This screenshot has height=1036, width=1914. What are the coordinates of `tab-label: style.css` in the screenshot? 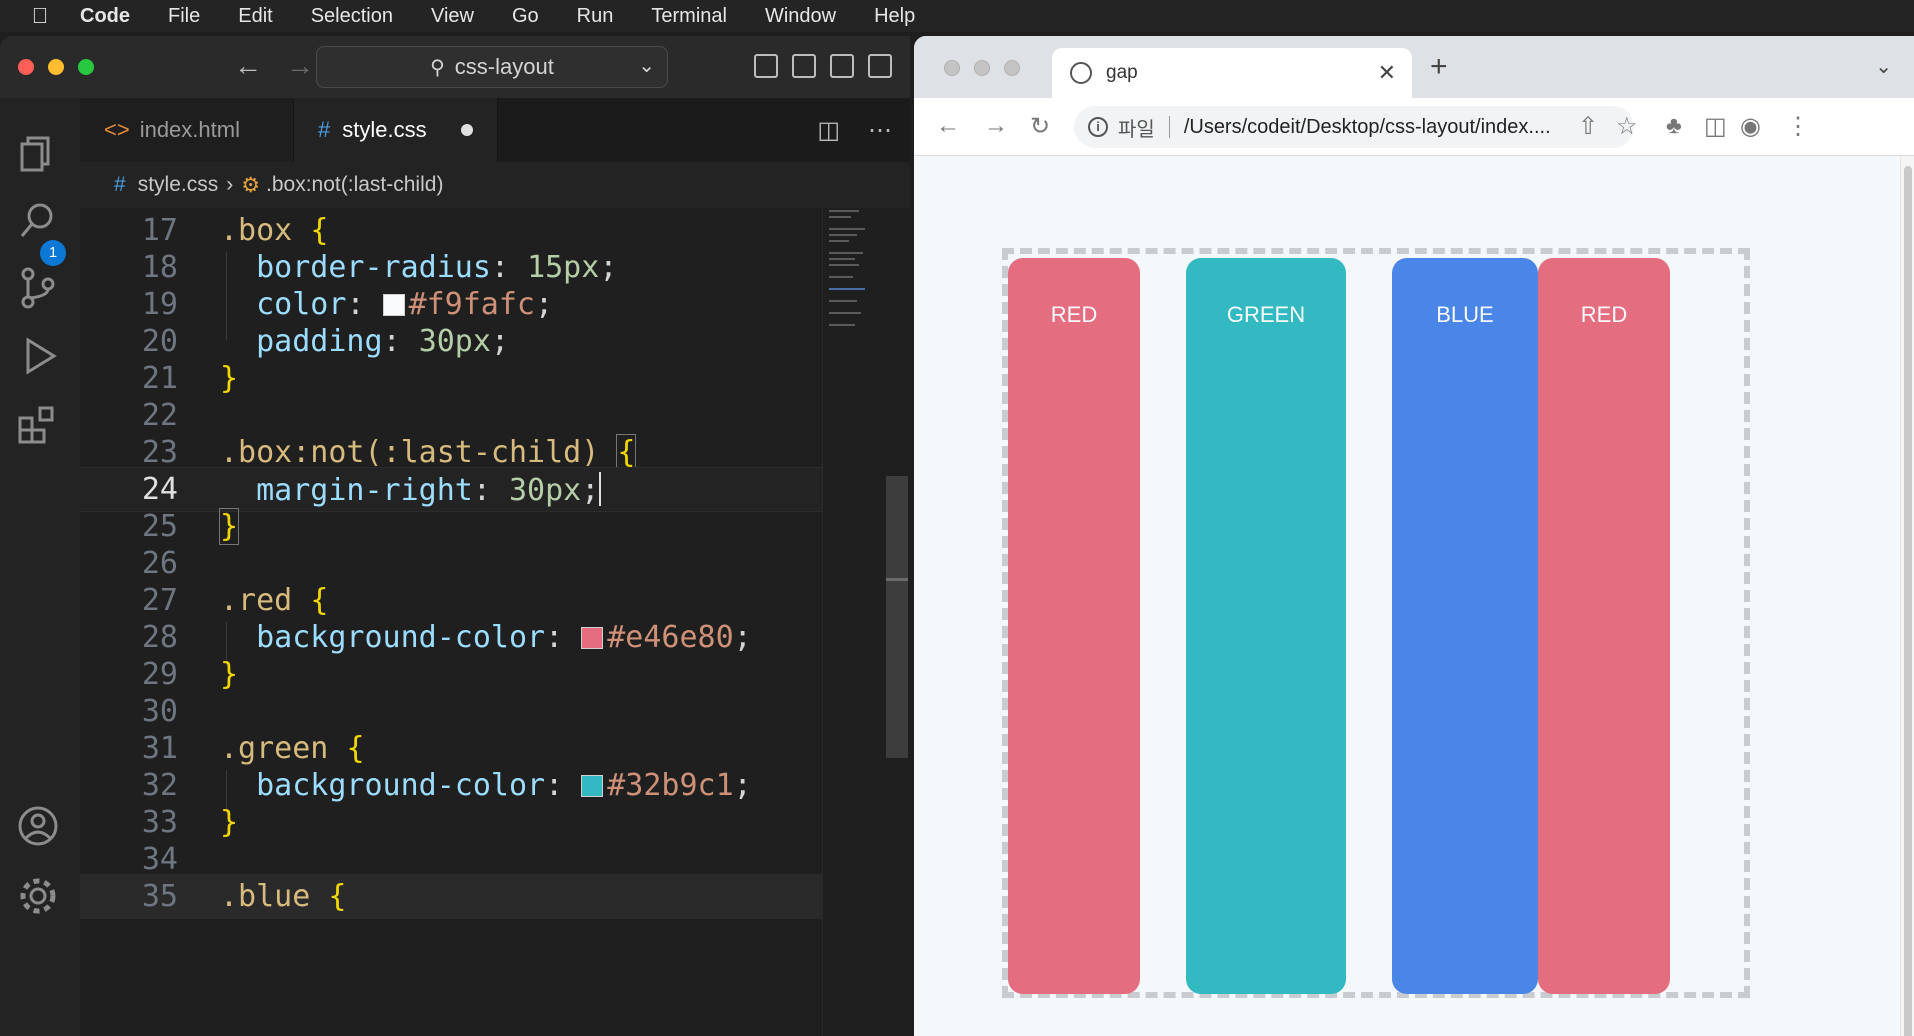 It's located at (384, 129).